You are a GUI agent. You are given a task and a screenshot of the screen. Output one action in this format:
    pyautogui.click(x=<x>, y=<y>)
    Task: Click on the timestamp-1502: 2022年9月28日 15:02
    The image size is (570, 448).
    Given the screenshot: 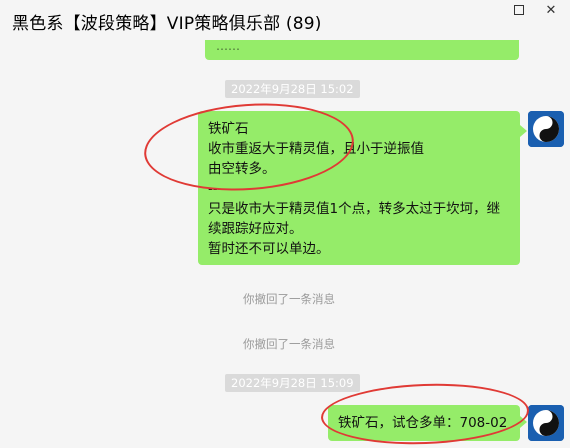 What is the action you would take?
    pyautogui.click(x=292, y=89)
    